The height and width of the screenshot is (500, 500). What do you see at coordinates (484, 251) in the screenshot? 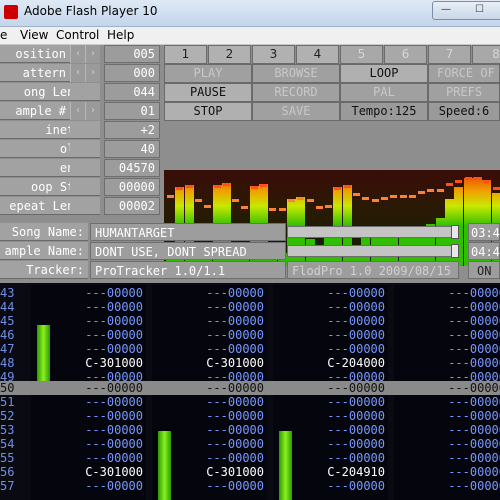
I see `total-time: 04:4` at bounding box center [484, 251].